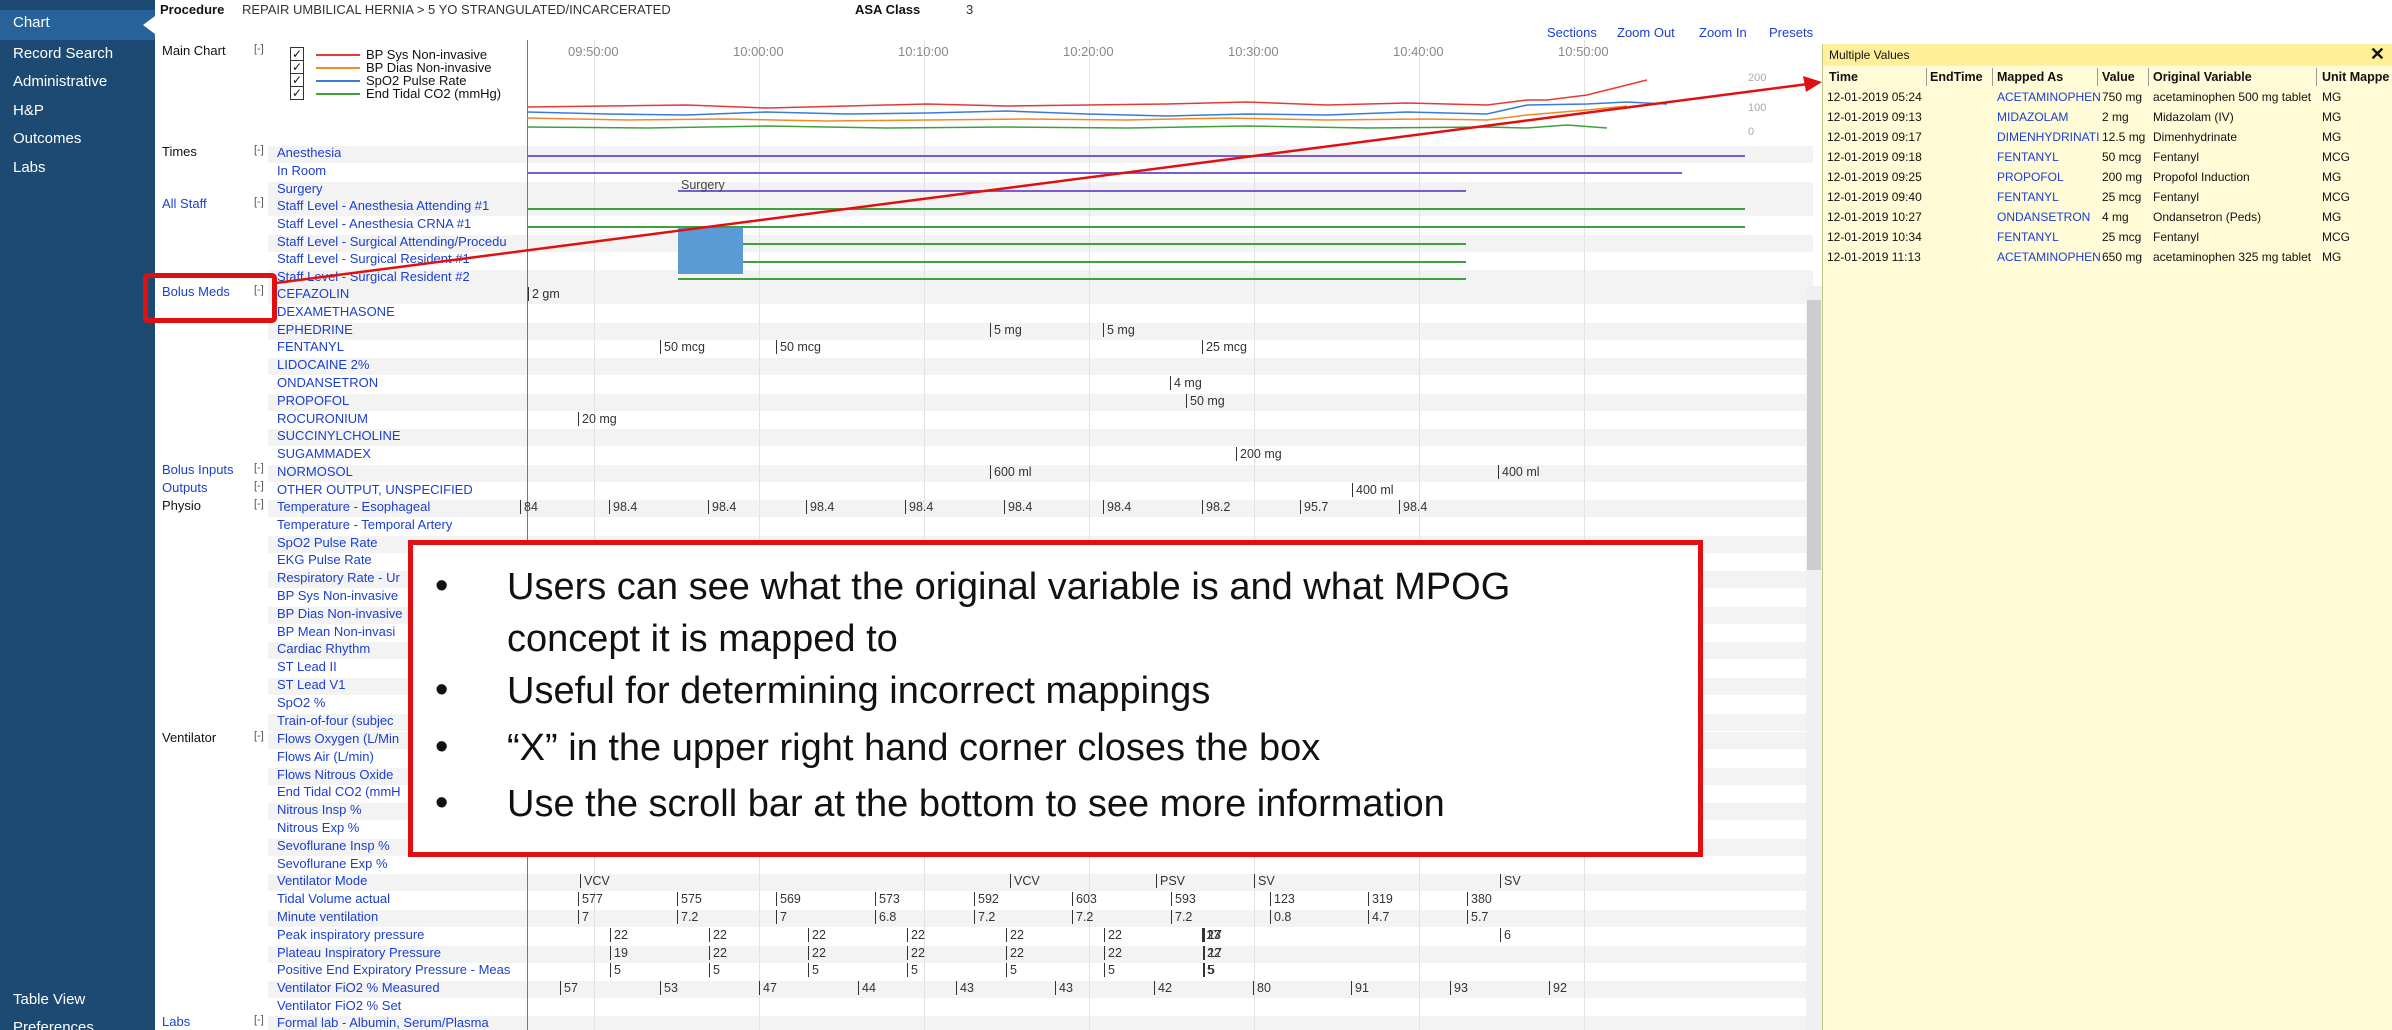 Image resolution: width=2392 pixels, height=1030 pixels. I want to click on bolus-meds-highlight-box, so click(210, 298).